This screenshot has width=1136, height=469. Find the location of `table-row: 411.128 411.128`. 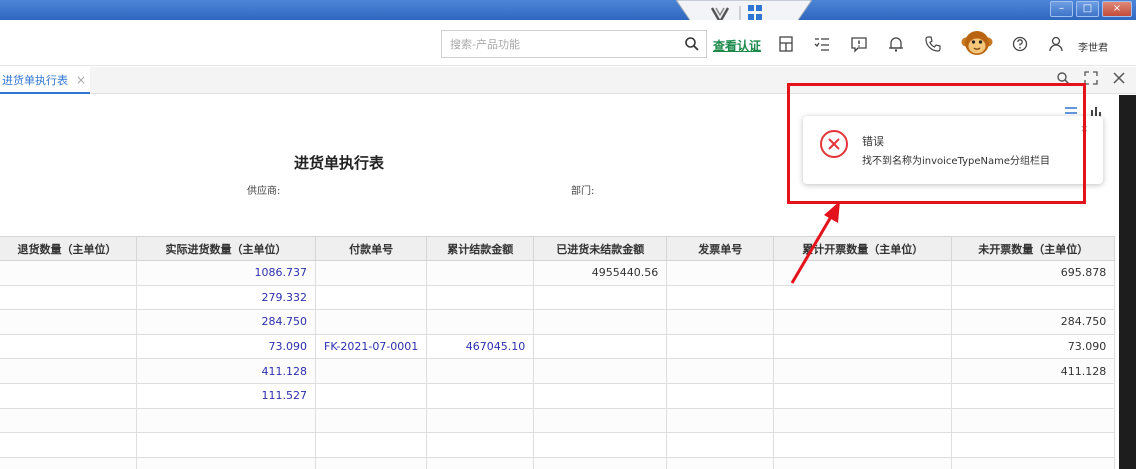

table-row: 411.128 411.128 is located at coordinates (558, 371).